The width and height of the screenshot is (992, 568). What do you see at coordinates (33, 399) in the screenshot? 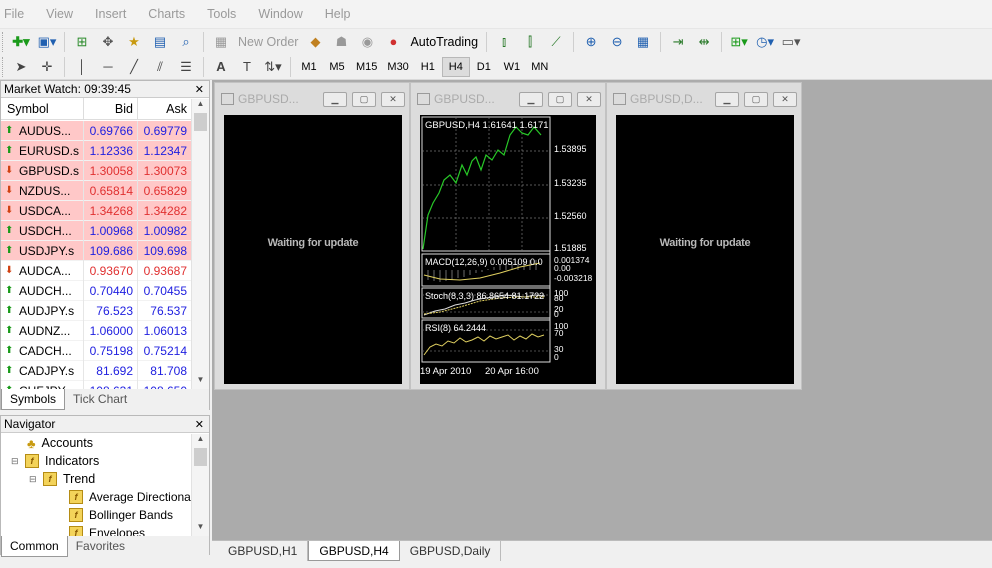
I see `tab-symbols: Symbols` at bounding box center [33, 399].